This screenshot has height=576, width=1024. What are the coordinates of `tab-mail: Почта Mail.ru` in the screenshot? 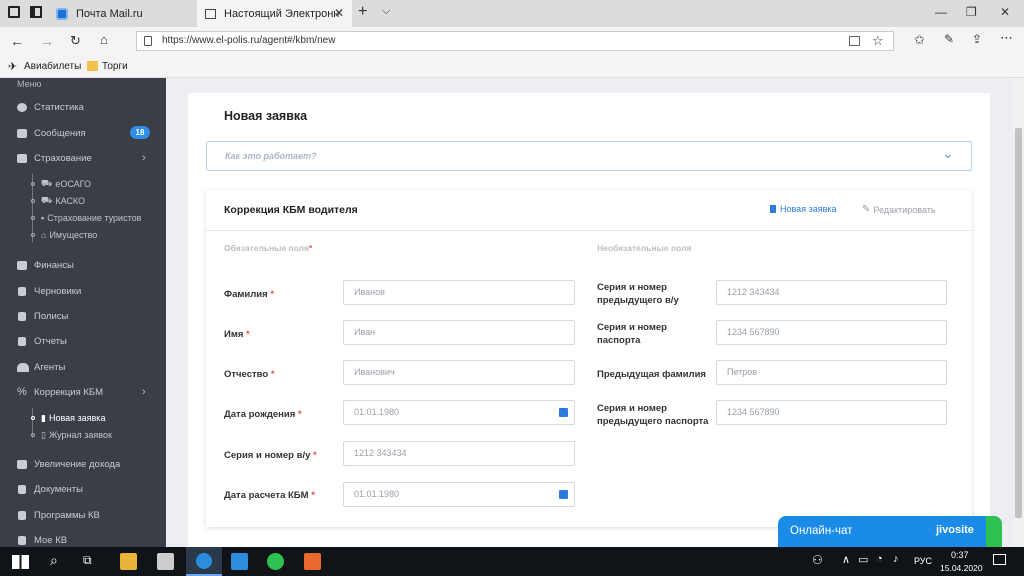 It's located at (123, 13).